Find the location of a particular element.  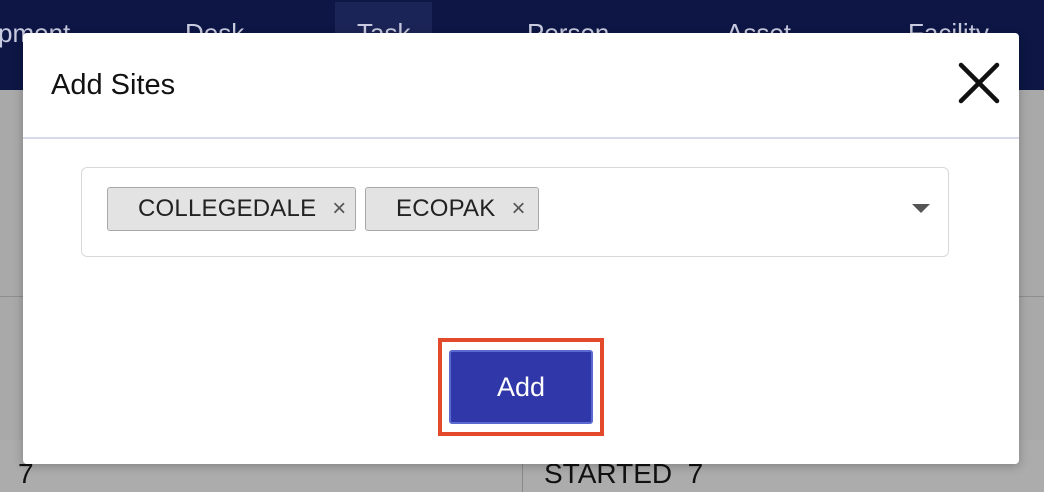

site-chip-collegedale: COLLEGEDALE × is located at coordinates (231, 209).